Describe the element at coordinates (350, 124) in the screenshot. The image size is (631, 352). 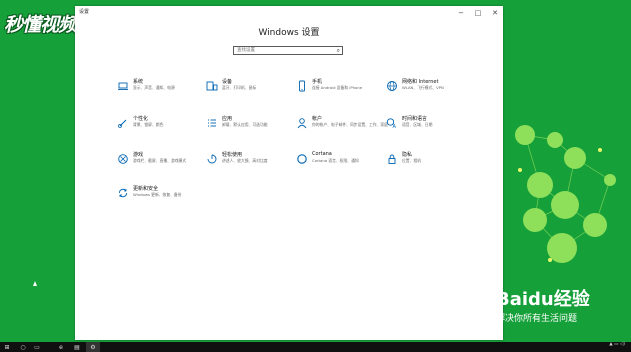
I see `tile-desc: 你的帐户、电子邮件、同步设置、工作、家庭` at that location.